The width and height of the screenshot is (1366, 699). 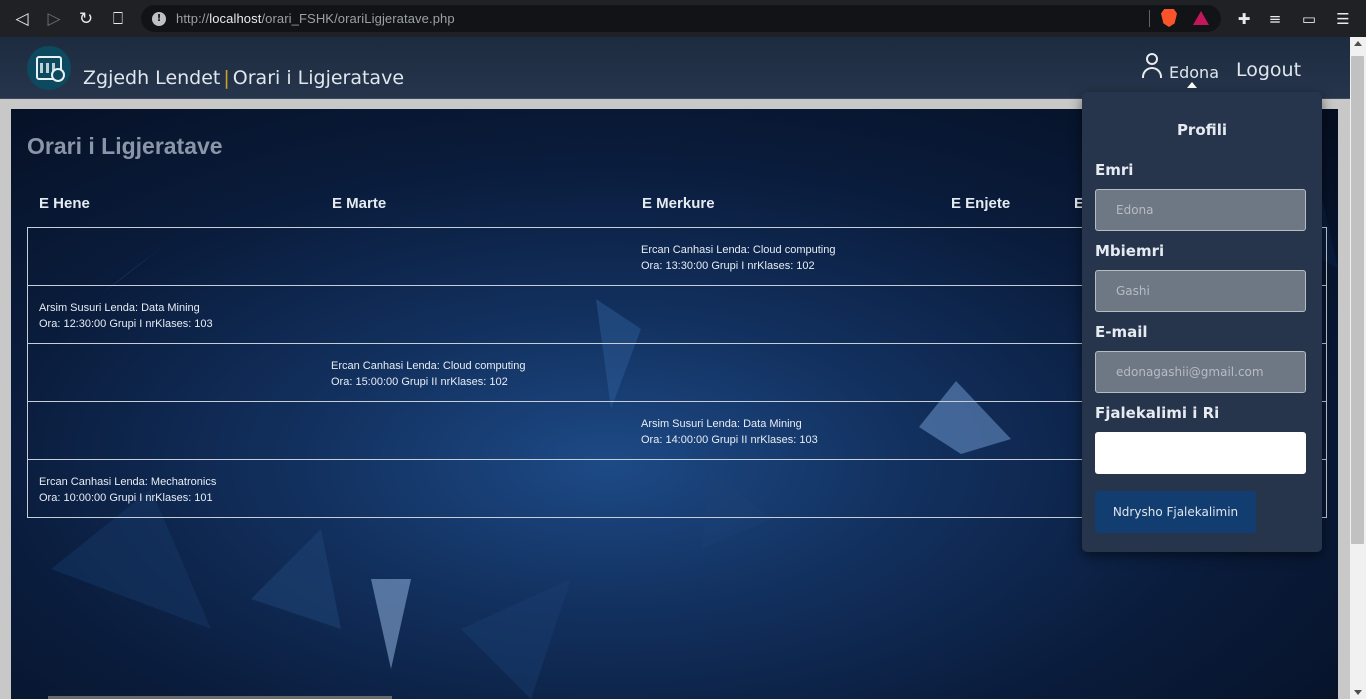 What do you see at coordinates (151, 78) in the screenshot?
I see `nav-zgjedh-lendet: Zgjedh Lendet` at bounding box center [151, 78].